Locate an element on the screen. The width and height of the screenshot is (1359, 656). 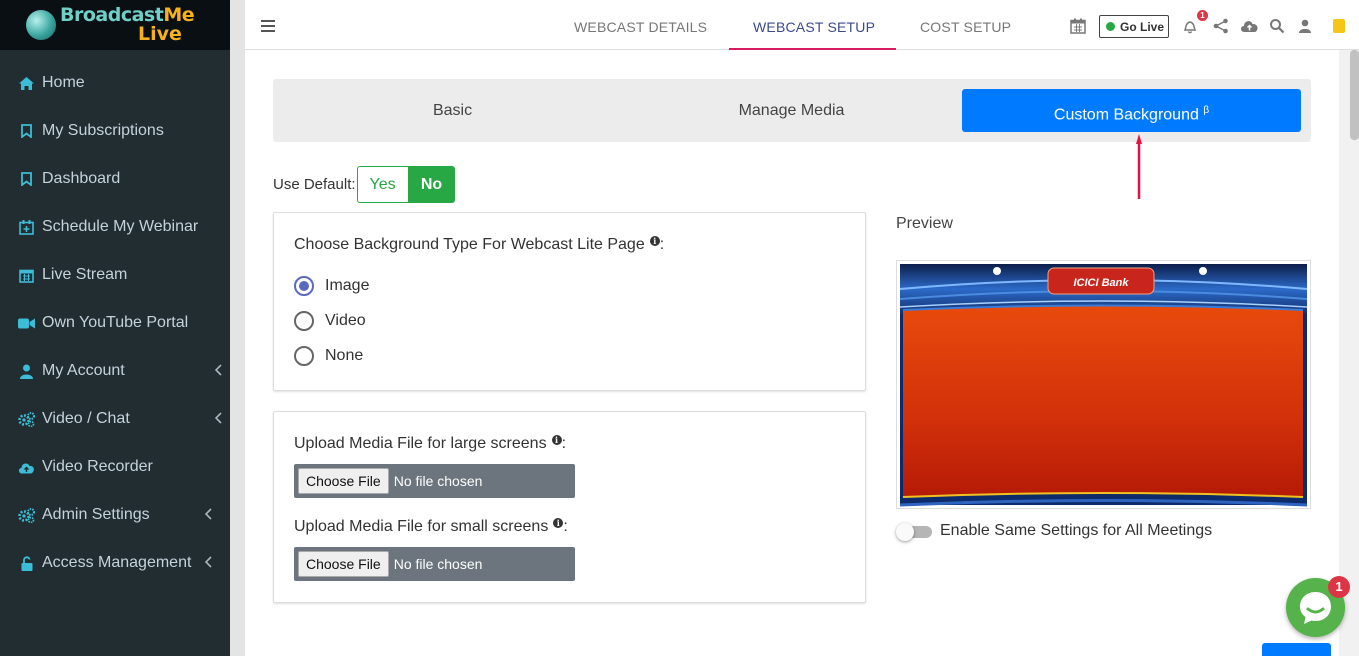
search-icon is located at coordinates (1277, 26).